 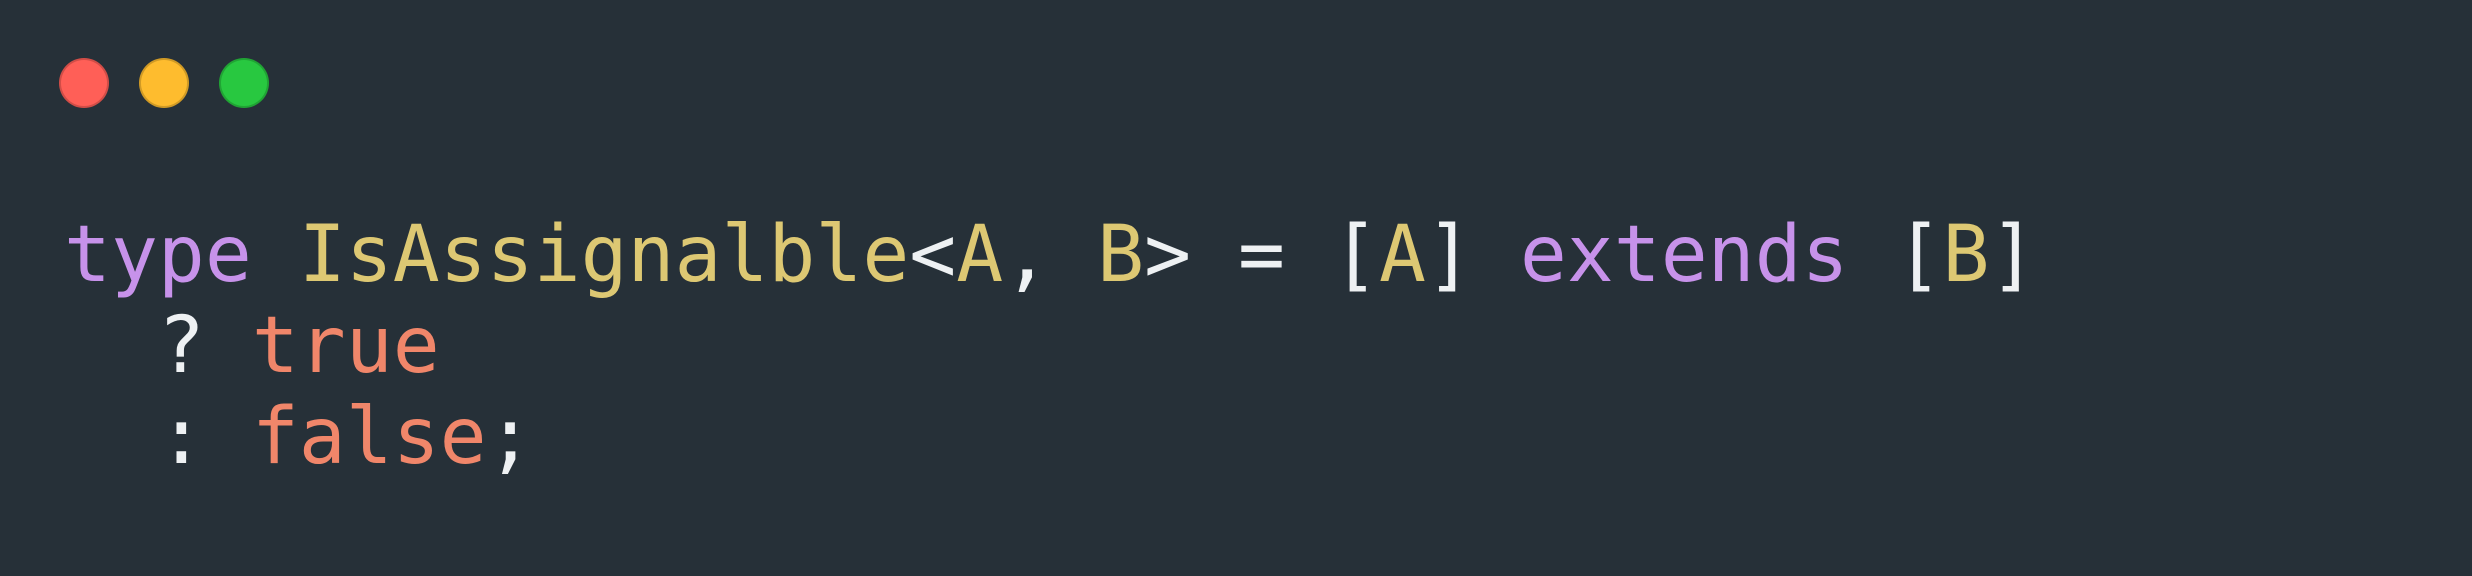 I want to click on code-line-3: : false;, so click(x=1050, y=437).